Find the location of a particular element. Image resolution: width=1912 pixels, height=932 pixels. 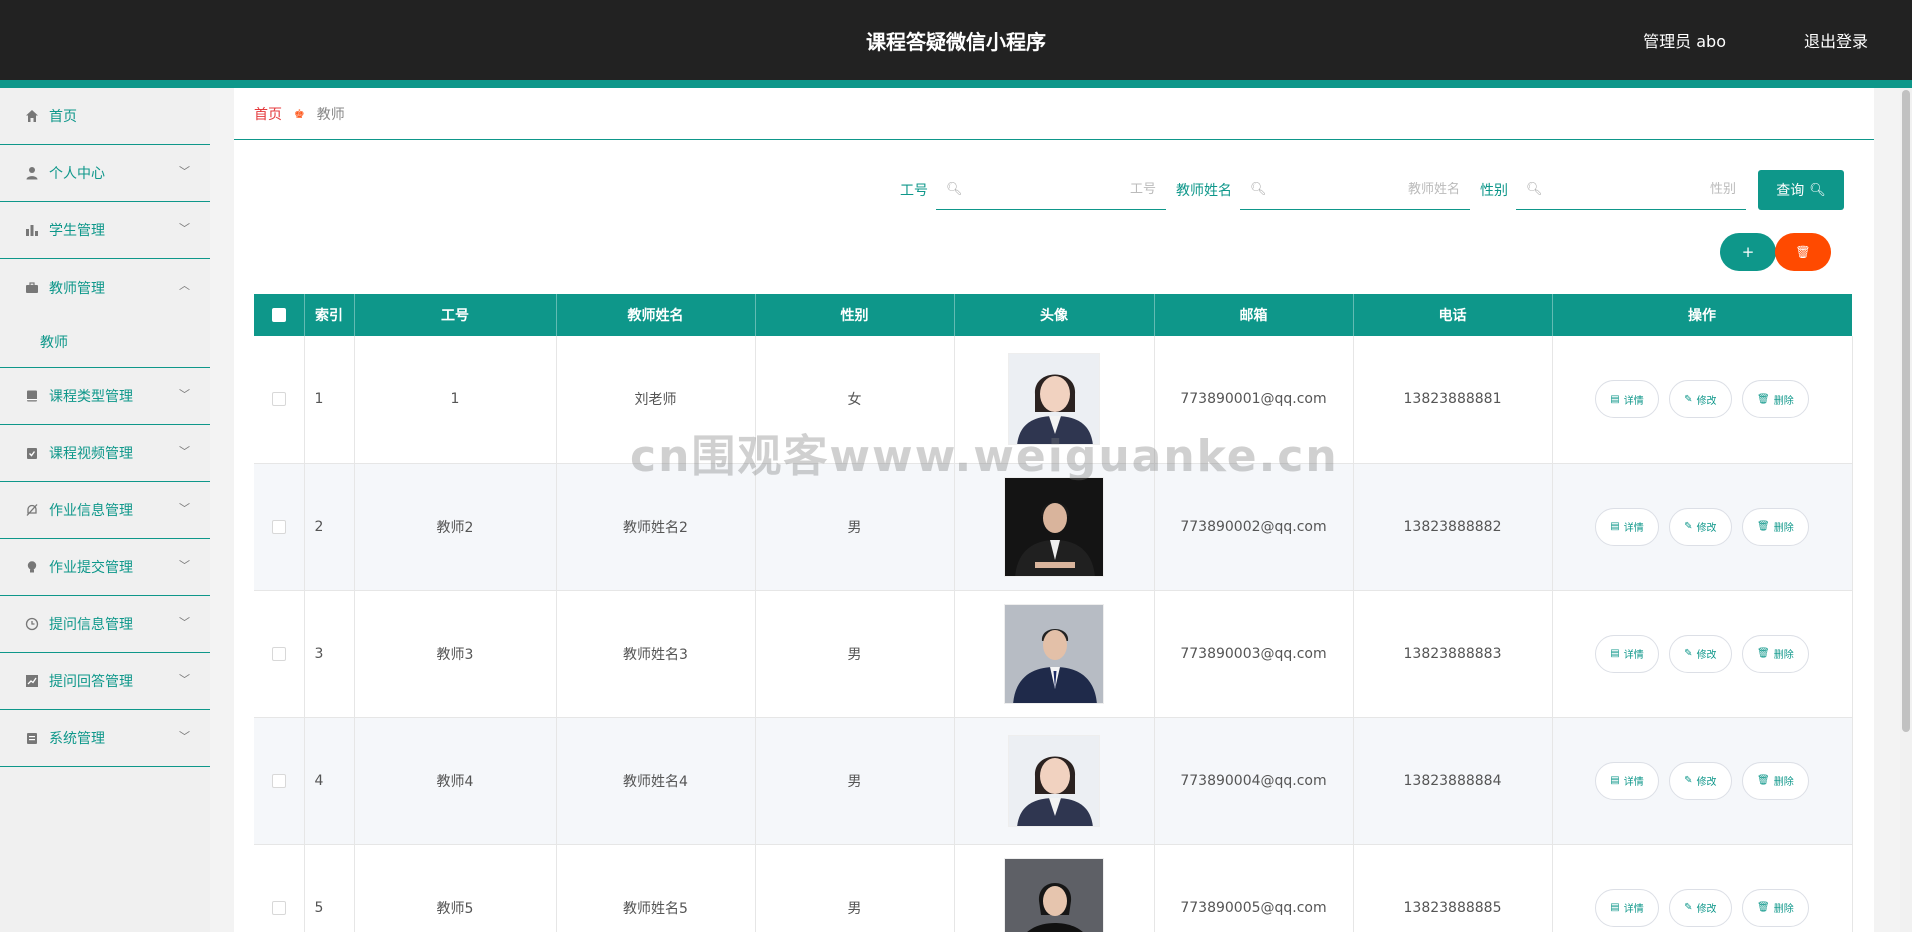

sidebar-item-label: 系统管理 is located at coordinates (77, 739).